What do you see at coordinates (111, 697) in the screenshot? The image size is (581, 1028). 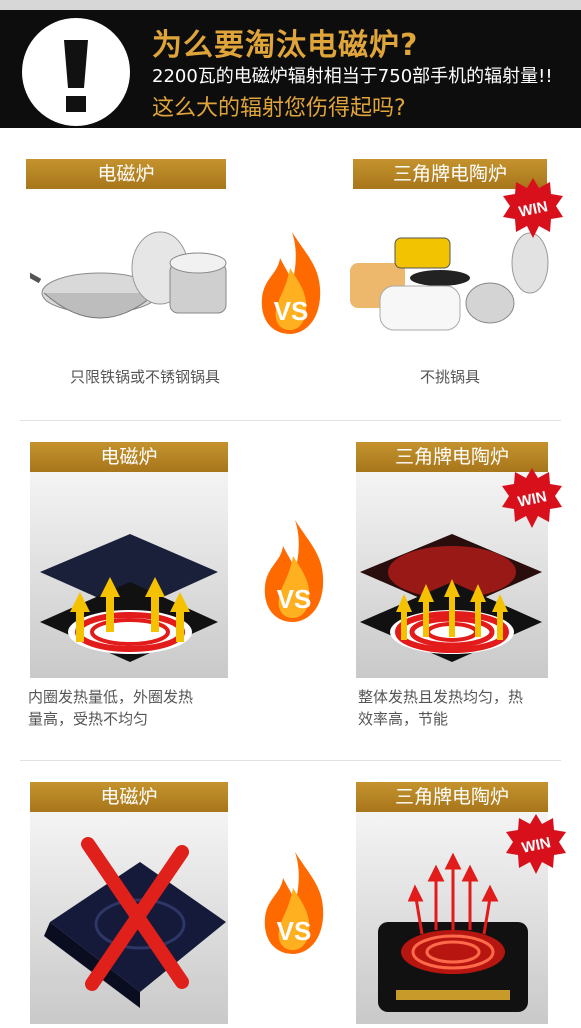 I see `caption-line: 内圈发热量低，外圈发热` at bounding box center [111, 697].